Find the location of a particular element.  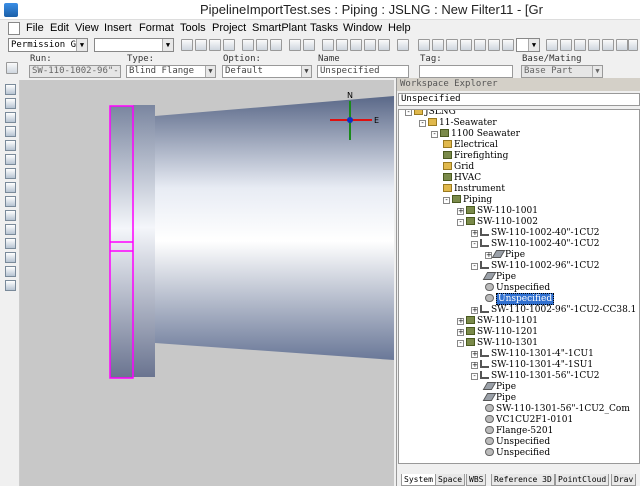

fit-icon is located at coordinates (594, 45).